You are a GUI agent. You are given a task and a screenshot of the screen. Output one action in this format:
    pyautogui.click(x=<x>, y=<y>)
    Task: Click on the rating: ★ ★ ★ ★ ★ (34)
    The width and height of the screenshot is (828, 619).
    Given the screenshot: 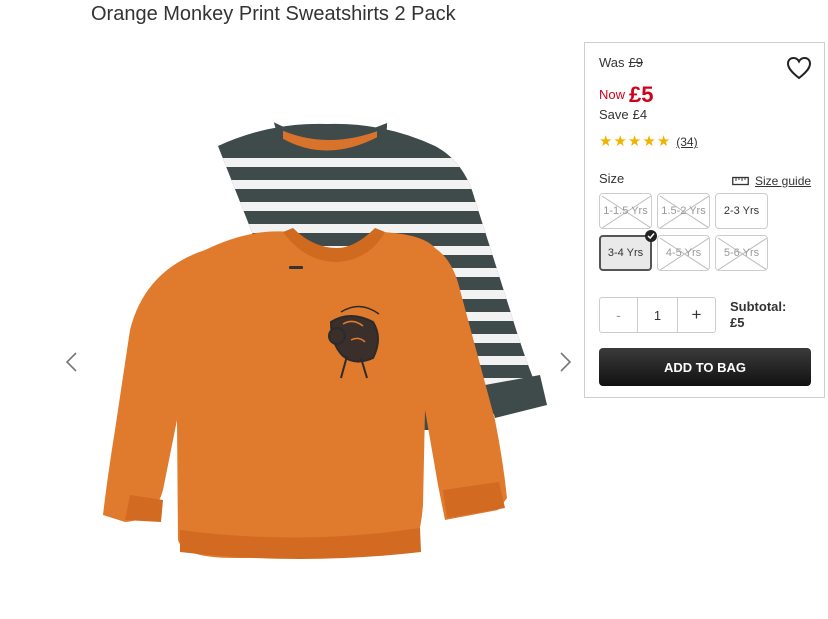 What is the action you would take?
    pyautogui.click(x=648, y=142)
    